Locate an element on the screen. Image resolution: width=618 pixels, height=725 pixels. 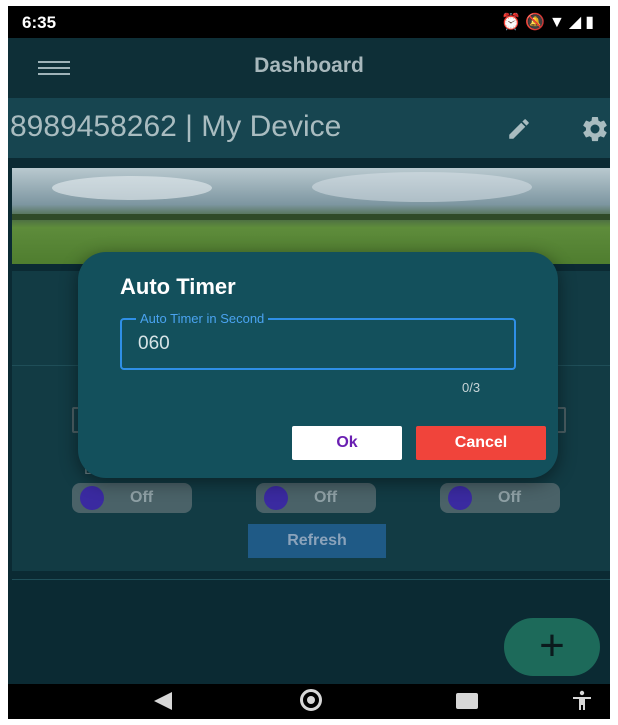
mute-icon: 🔕 is located at coordinates (537, 22).